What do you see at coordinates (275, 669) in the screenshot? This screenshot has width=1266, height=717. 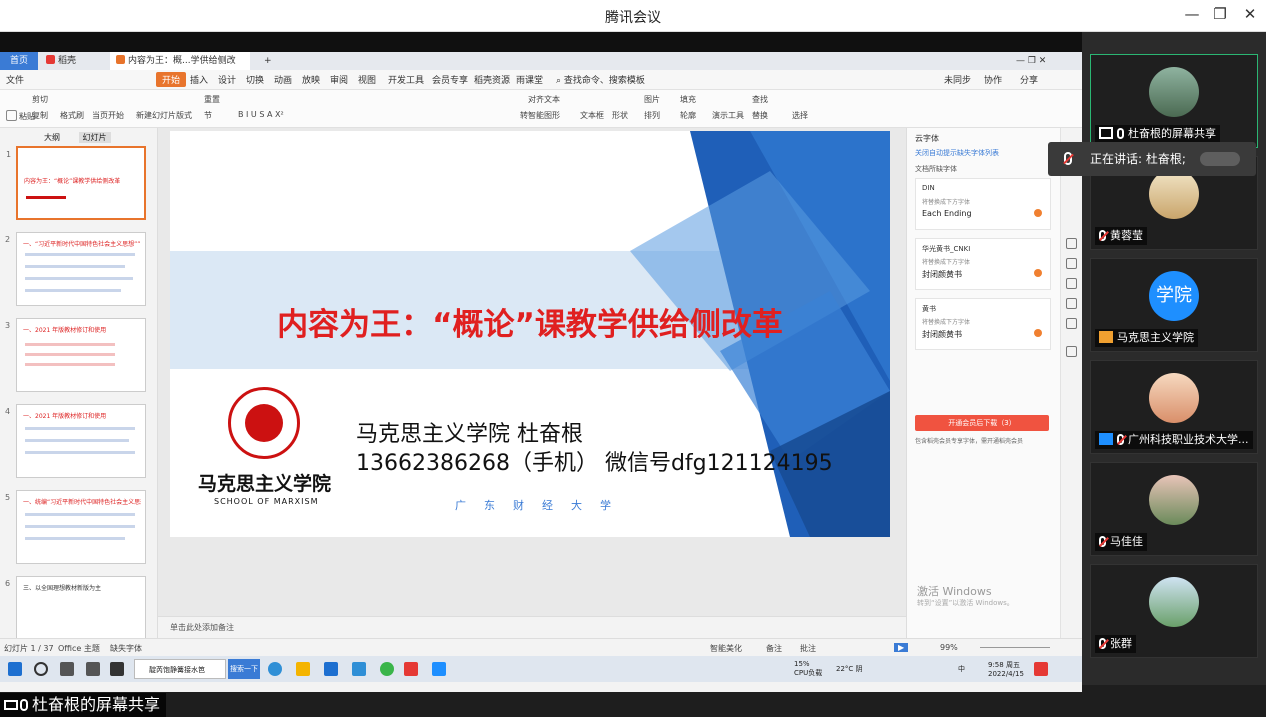 I see `edge-icon` at bounding box center [275, 669].